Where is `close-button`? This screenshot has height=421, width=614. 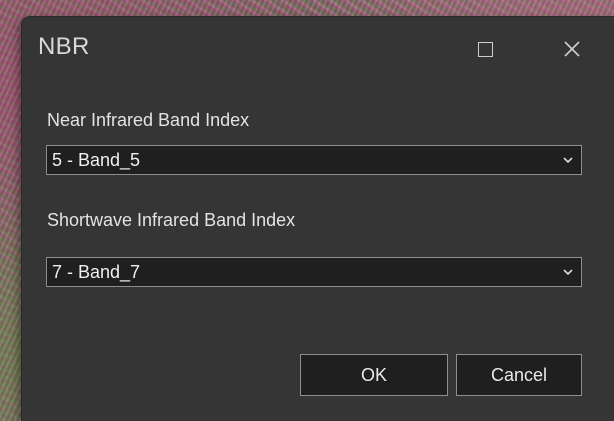
close-button is located at coordinates (572, 49).